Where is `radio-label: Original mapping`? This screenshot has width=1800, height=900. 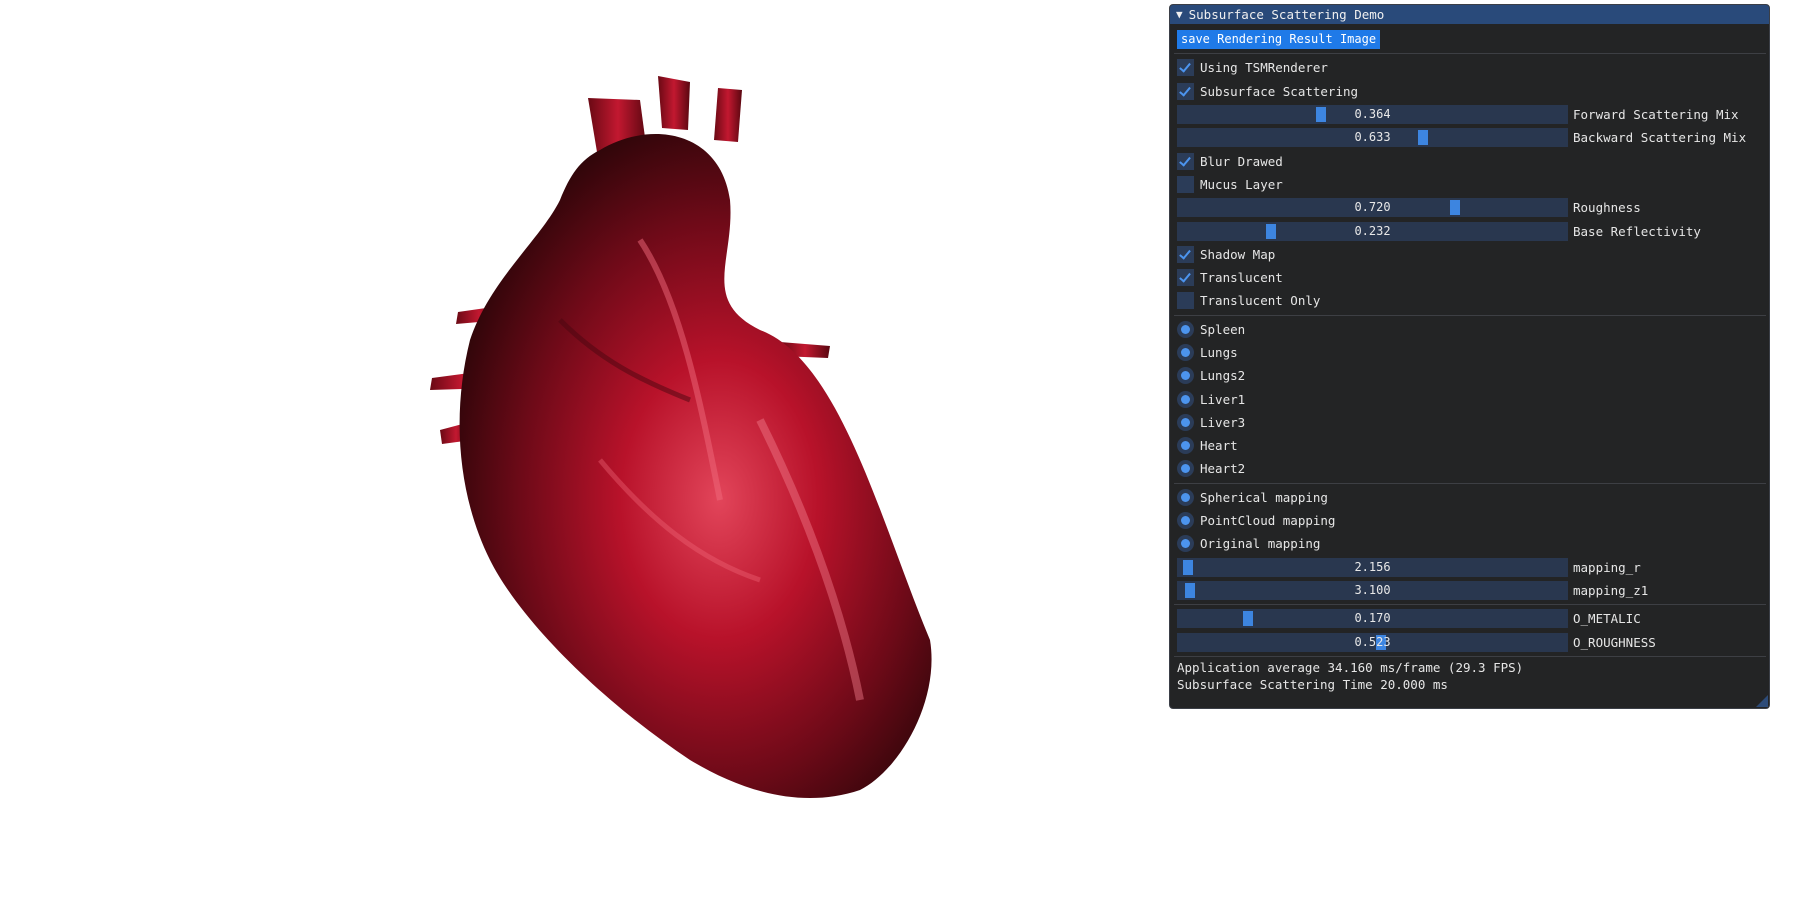 radio-label: Original mapping is located at coordinates (1260, 544).